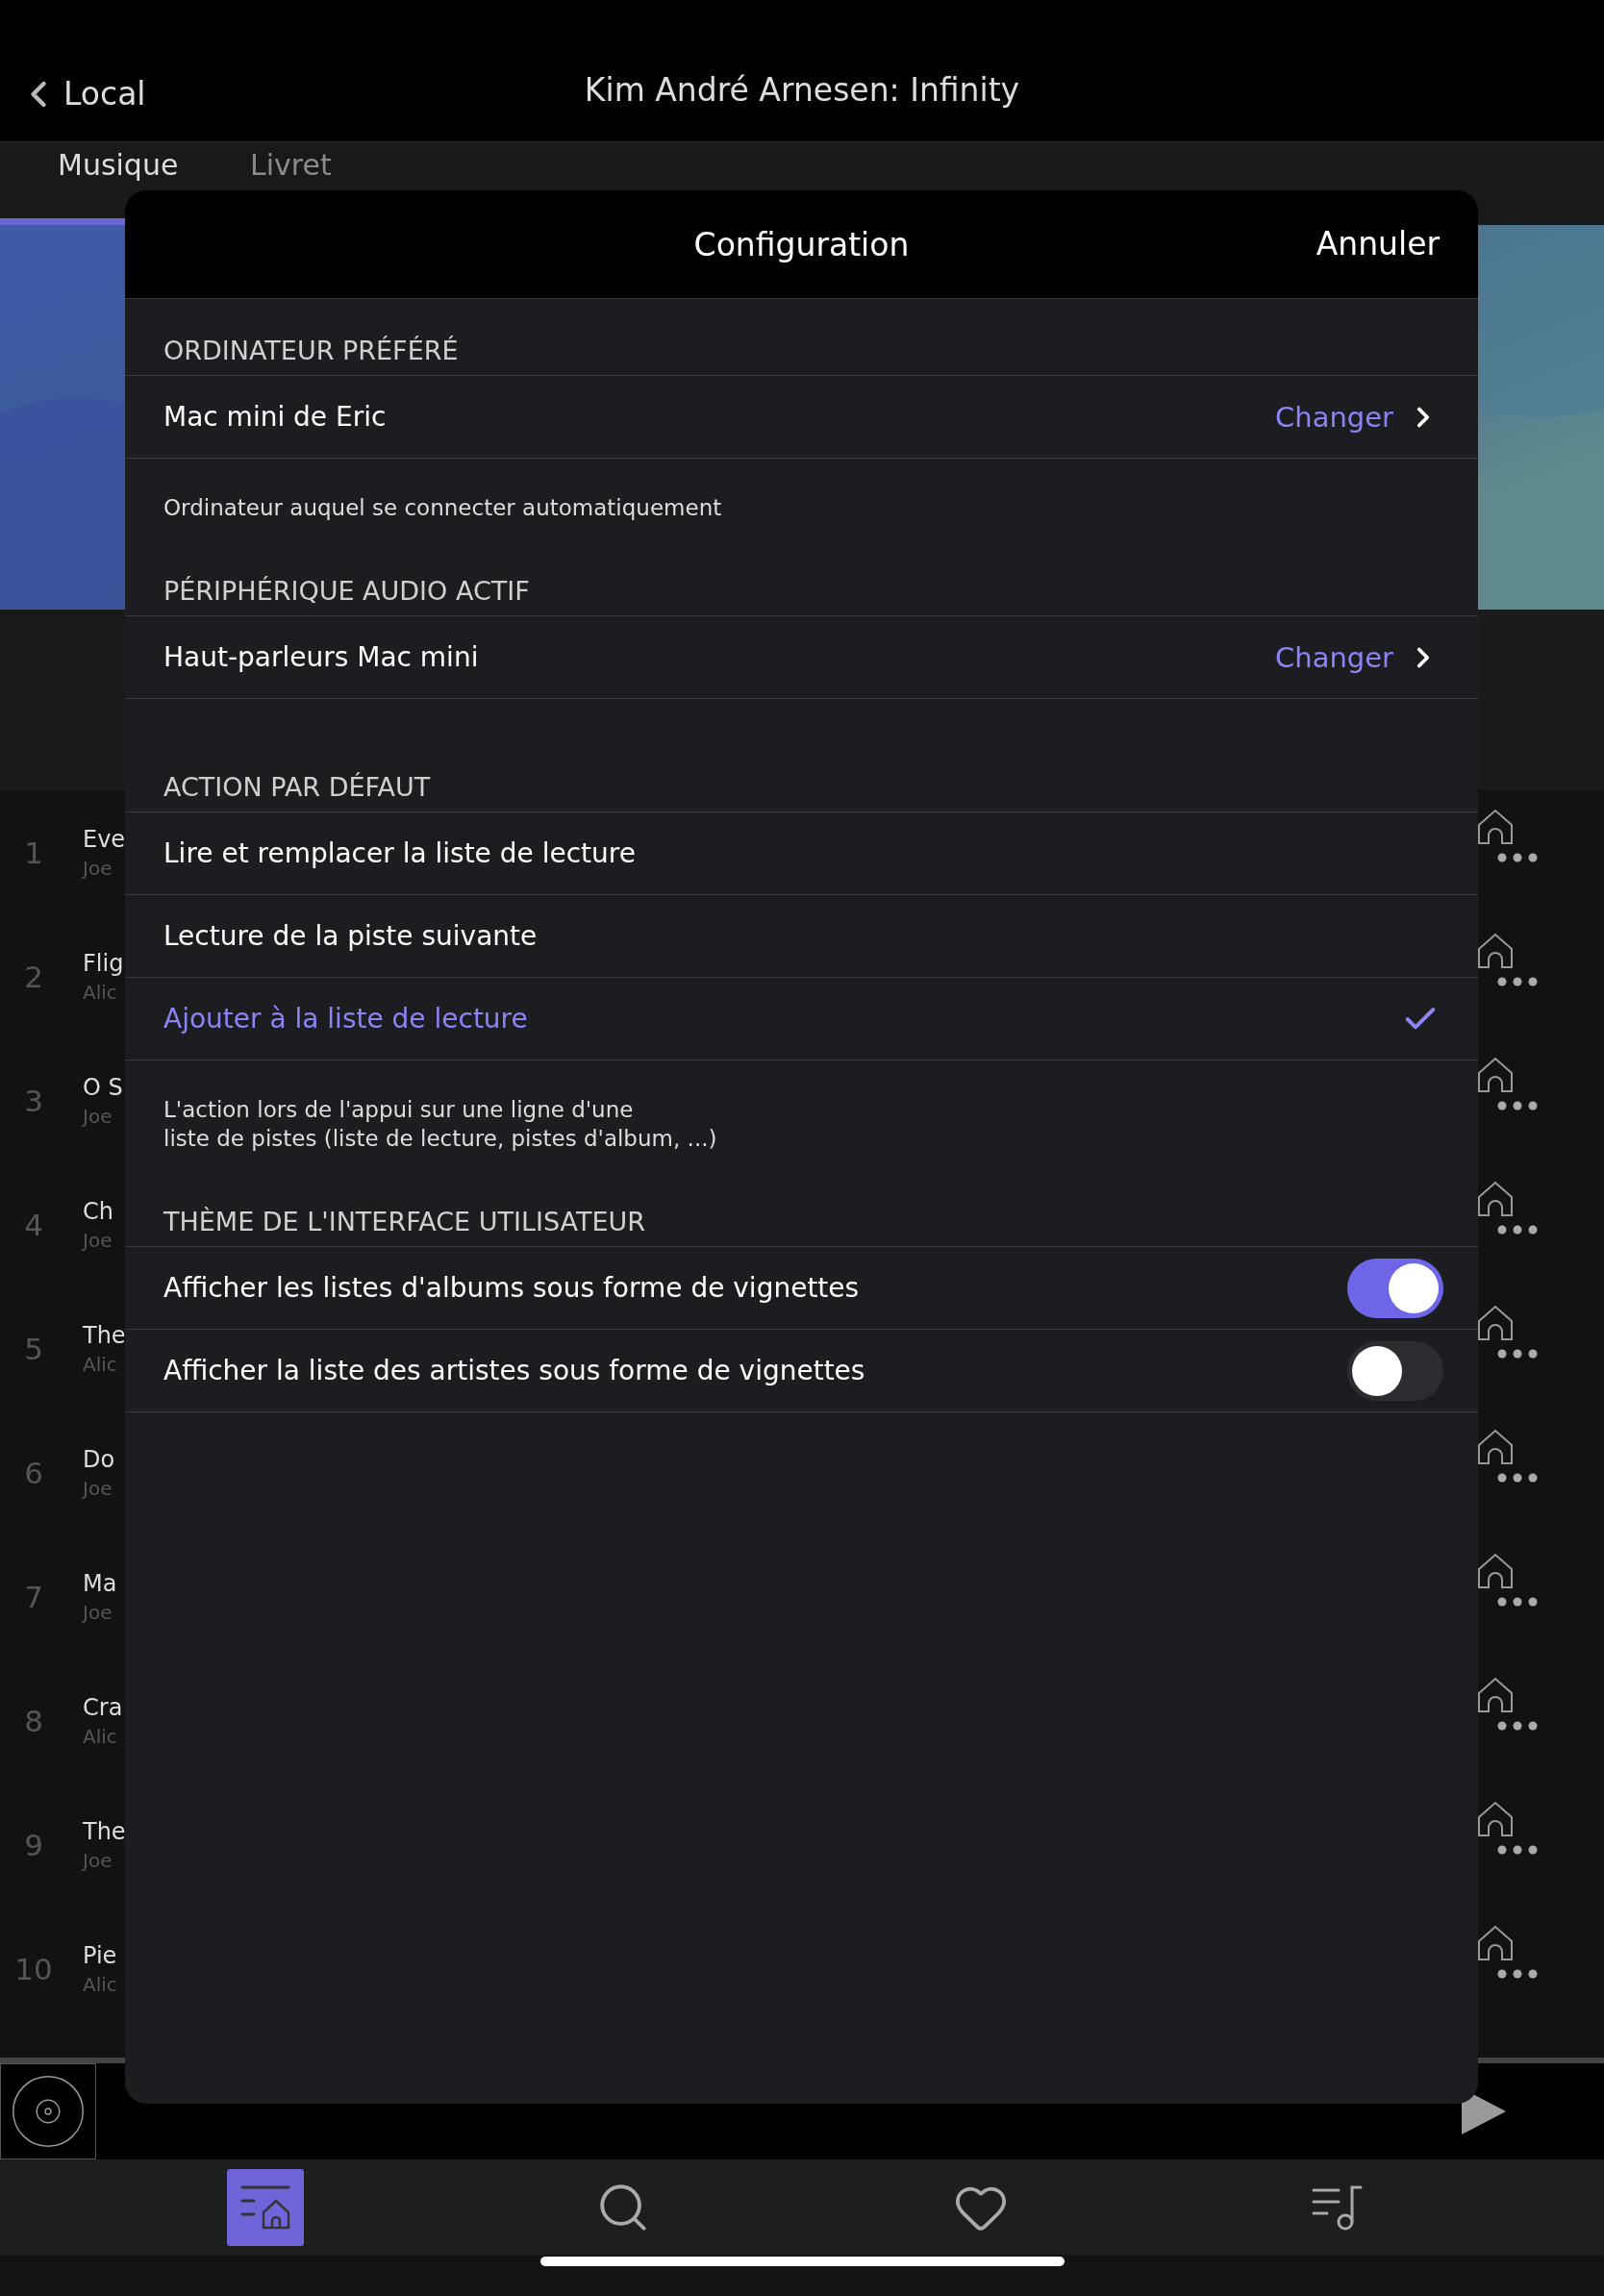 This screenshot has width=1604, height=2296. I want to click on track-number: 2, so click(33, 976).